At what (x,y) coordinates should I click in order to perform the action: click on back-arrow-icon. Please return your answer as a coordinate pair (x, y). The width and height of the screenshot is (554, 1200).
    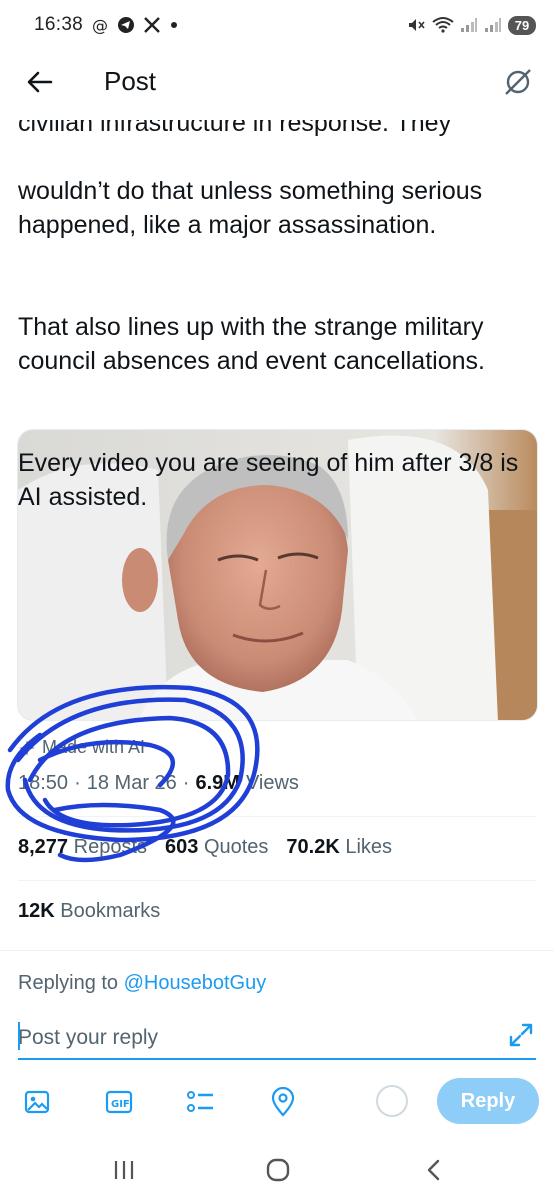
    Looking at the image, I should click on (40, 82).